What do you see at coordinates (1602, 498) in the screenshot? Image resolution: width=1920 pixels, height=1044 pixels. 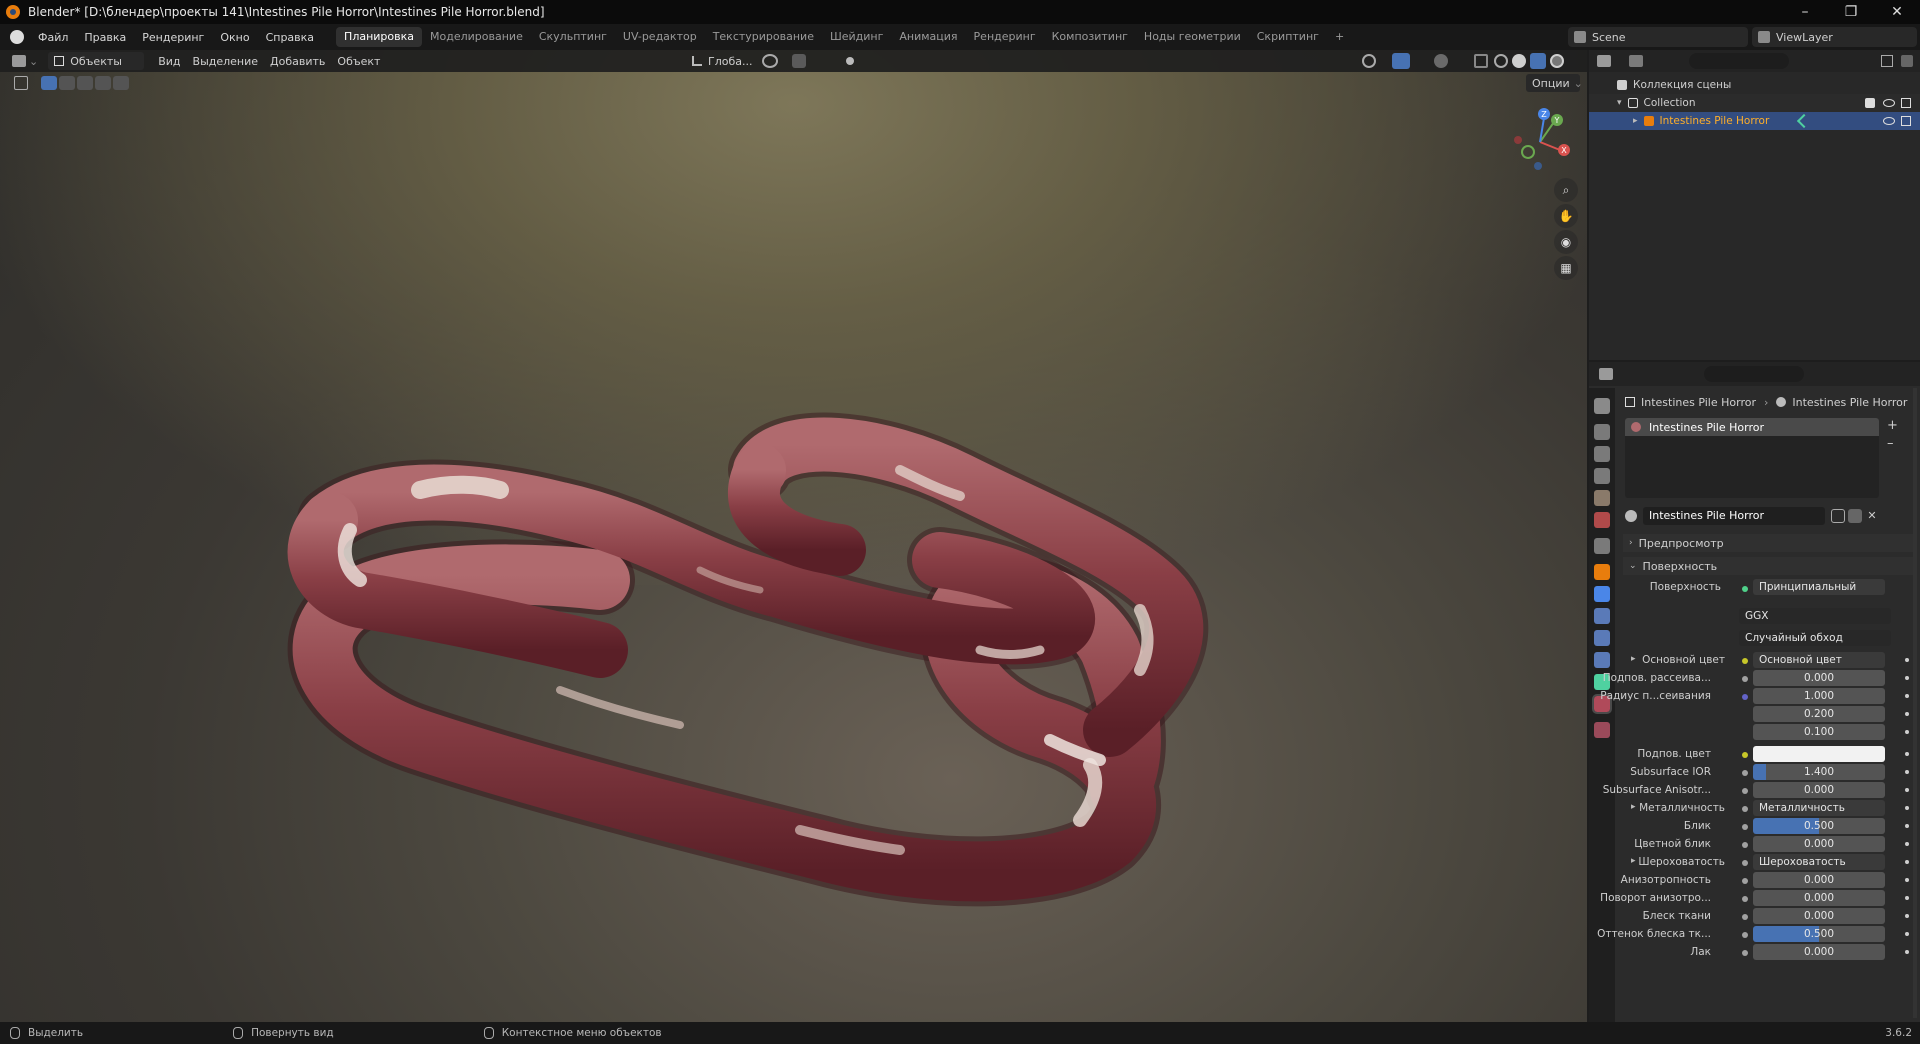 I see `scene-tab-icon` at bounding box center [1602, 498].